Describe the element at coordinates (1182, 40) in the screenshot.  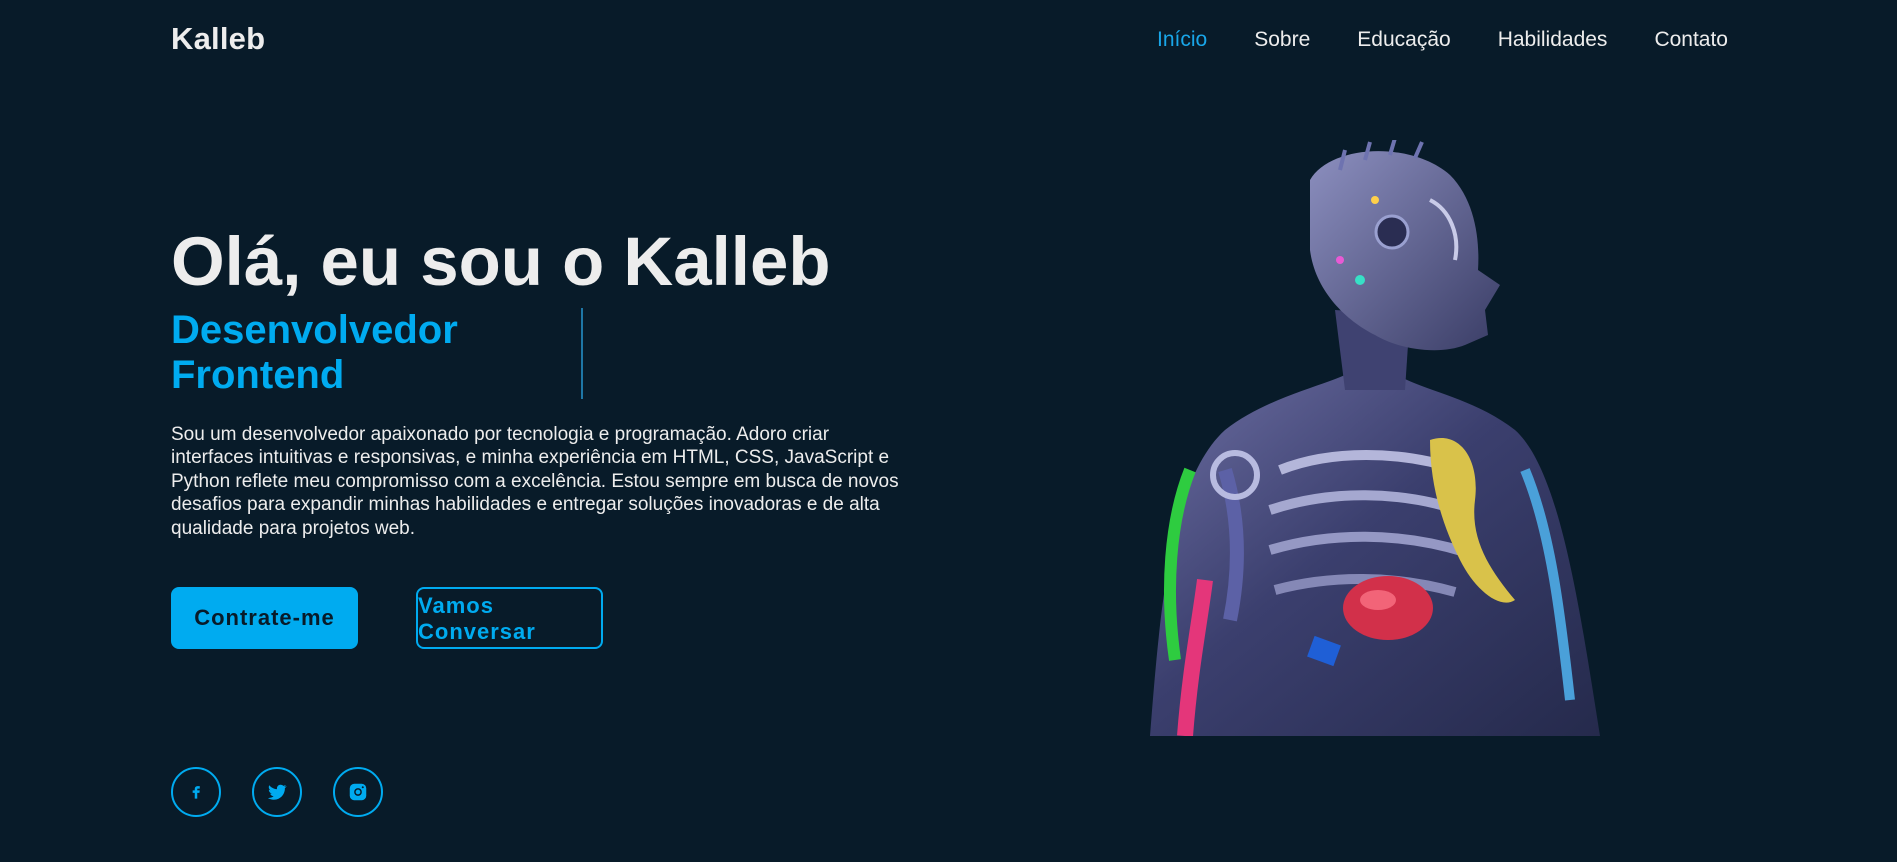
I see `nav-link-inicio: Início` at that location.